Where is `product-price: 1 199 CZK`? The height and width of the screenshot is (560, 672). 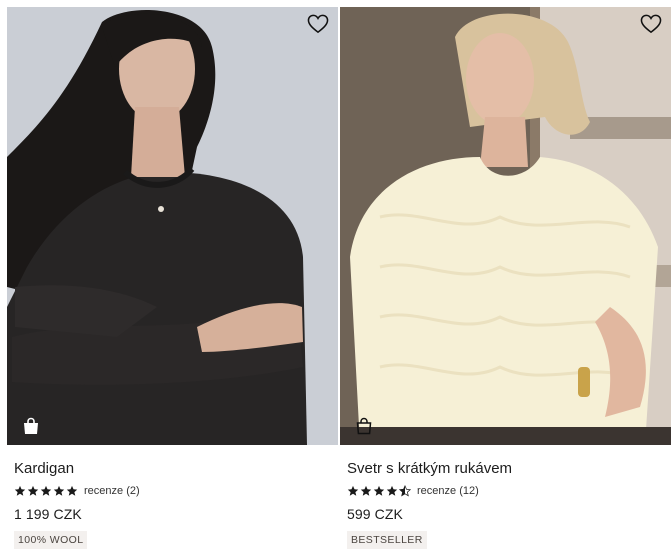 product-price: 1 199 CZK is located at coordinates (48, 514).